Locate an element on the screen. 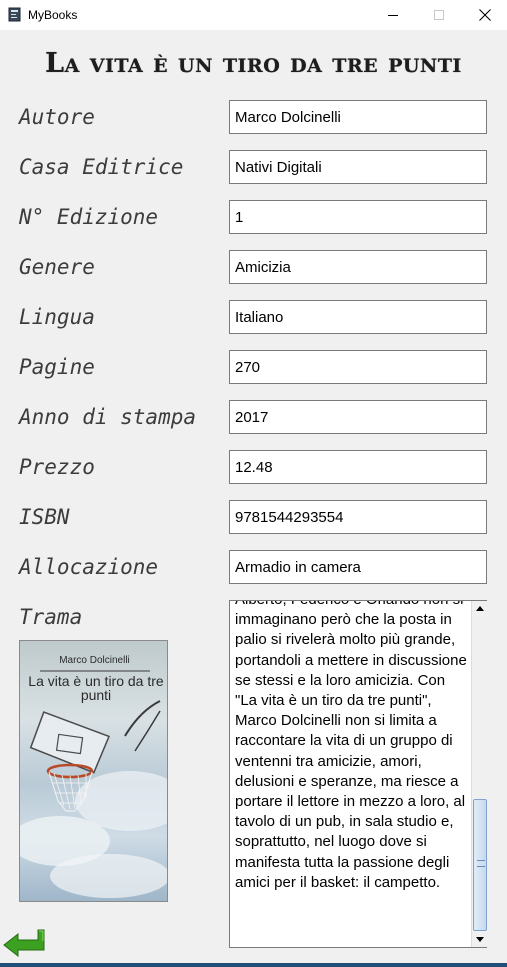  arrow-up-icon is located at coordinates (480, 608).